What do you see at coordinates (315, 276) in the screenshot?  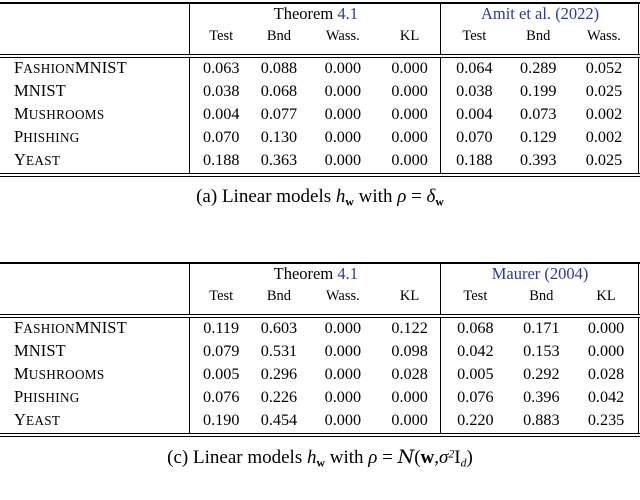 I see `table-c-group-1-header: Theorem 4.1` at bounding box center [315, 276].